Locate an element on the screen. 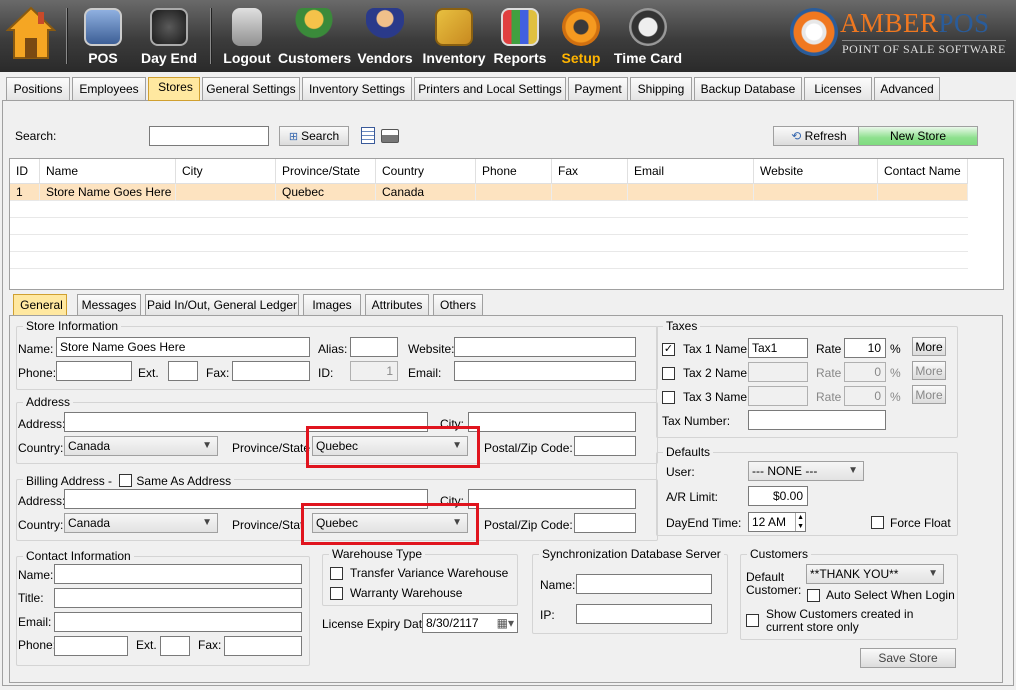 The image size is (1016, 690). tab-backup-database: Backup Database is located at coordinates (748, 88).